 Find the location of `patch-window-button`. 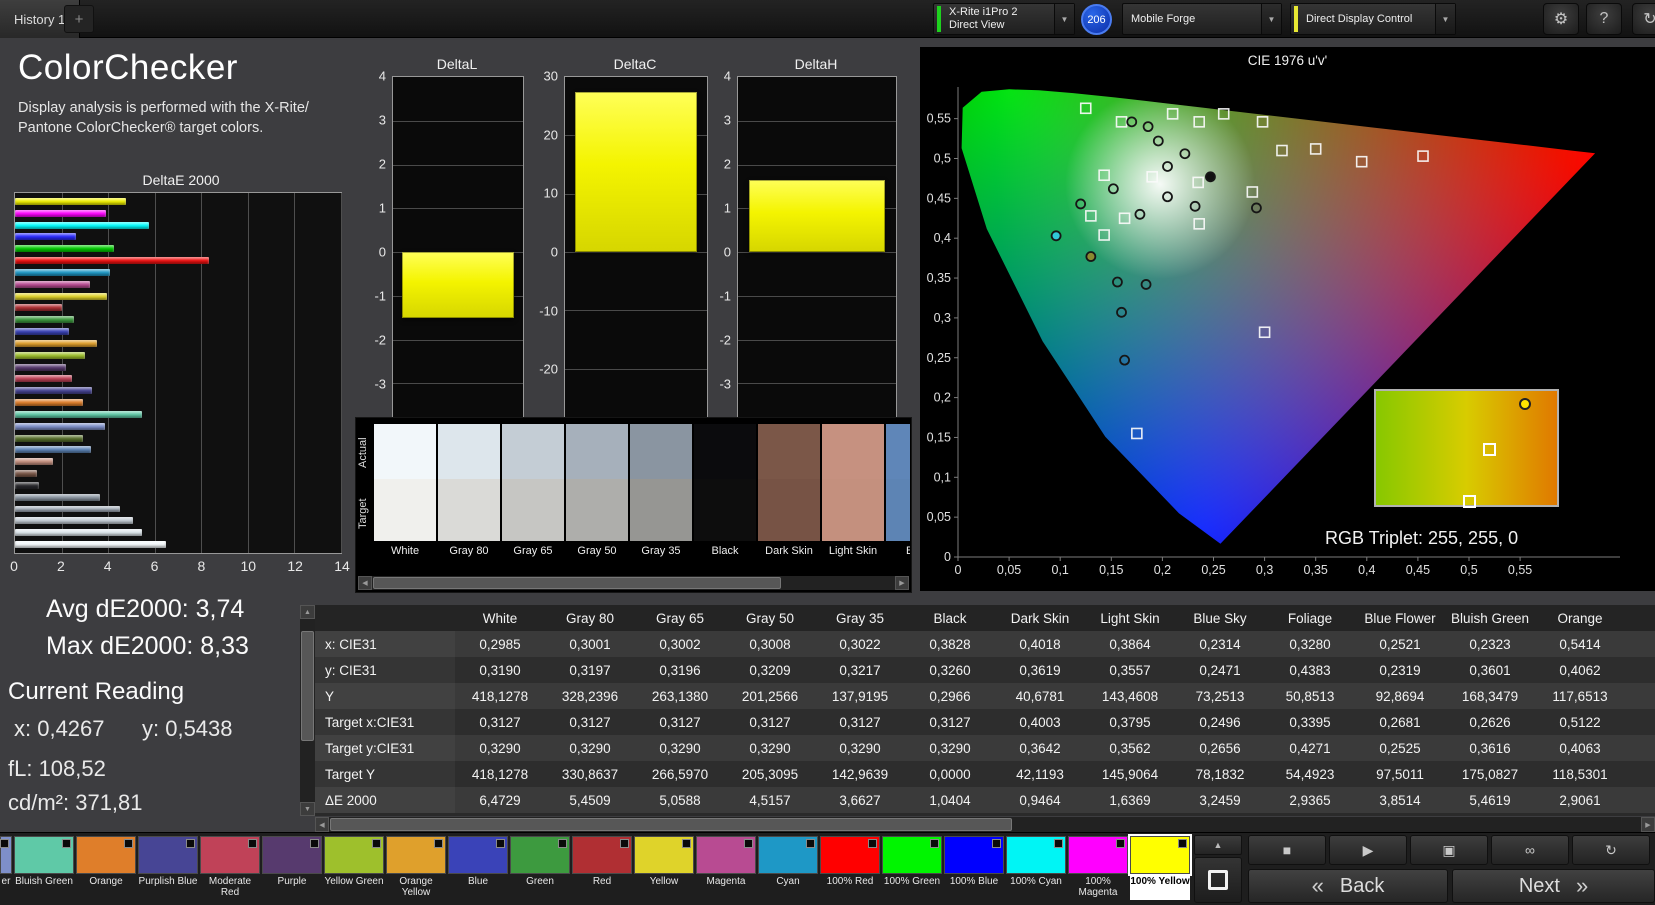

patch-window-button is located at coordinates (1218, 880).